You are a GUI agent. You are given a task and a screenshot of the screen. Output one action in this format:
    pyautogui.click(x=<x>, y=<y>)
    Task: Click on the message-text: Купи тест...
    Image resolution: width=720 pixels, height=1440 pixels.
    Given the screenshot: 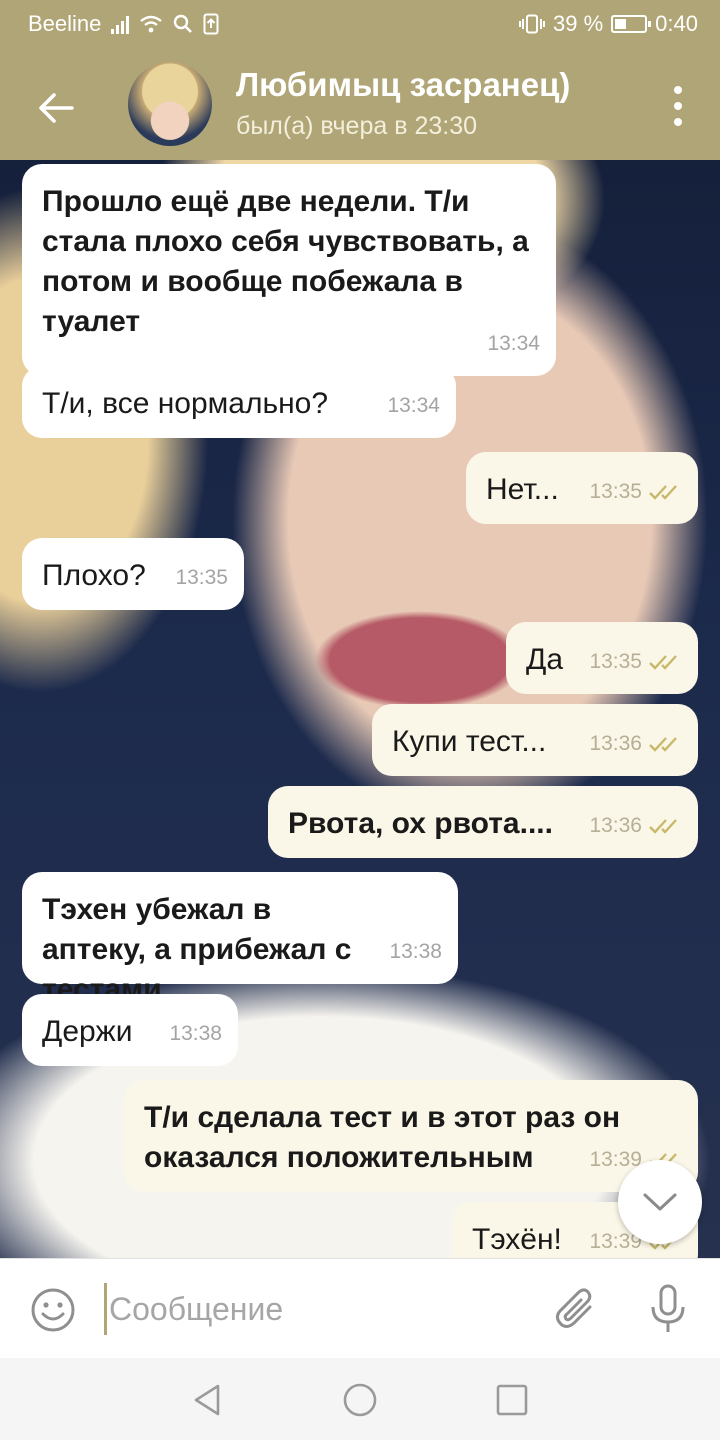 What is the action you would take?
    pyautogui.click(x=469, y=741)
    